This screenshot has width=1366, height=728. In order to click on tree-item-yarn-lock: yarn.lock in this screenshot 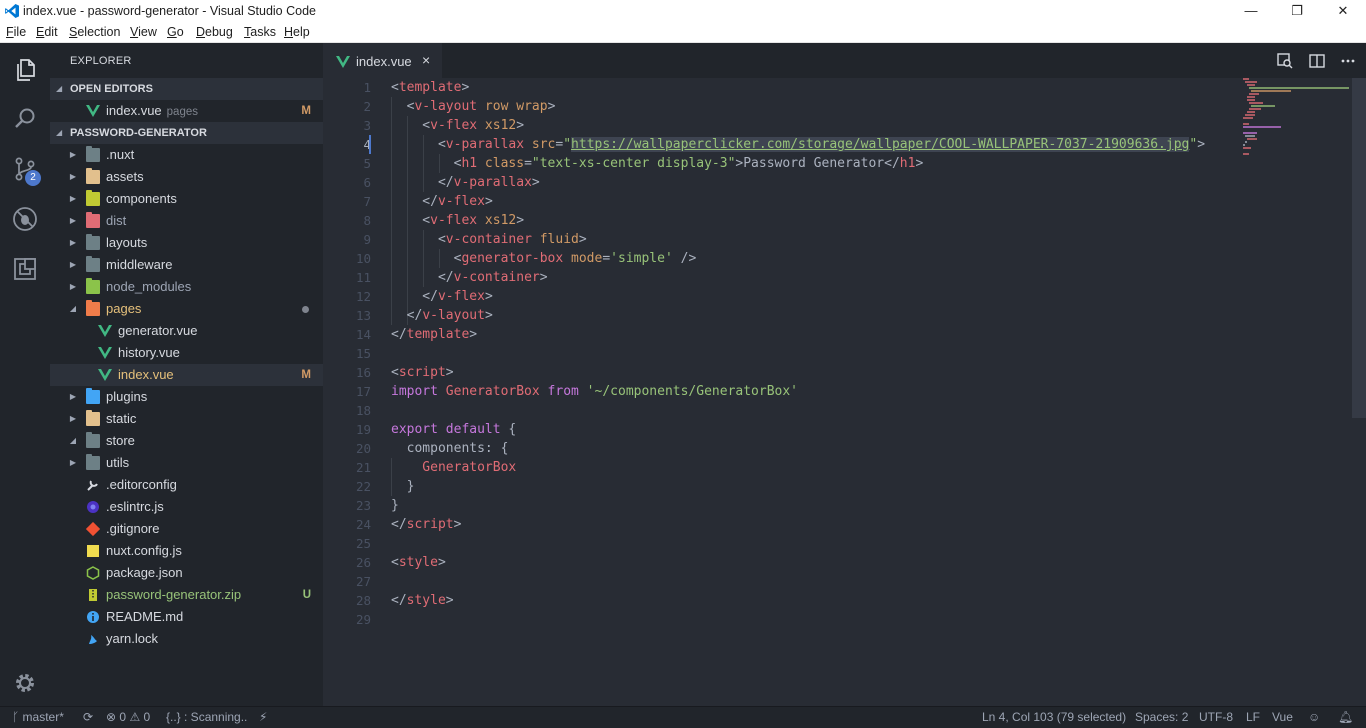, I will do `click(186, 639)`.